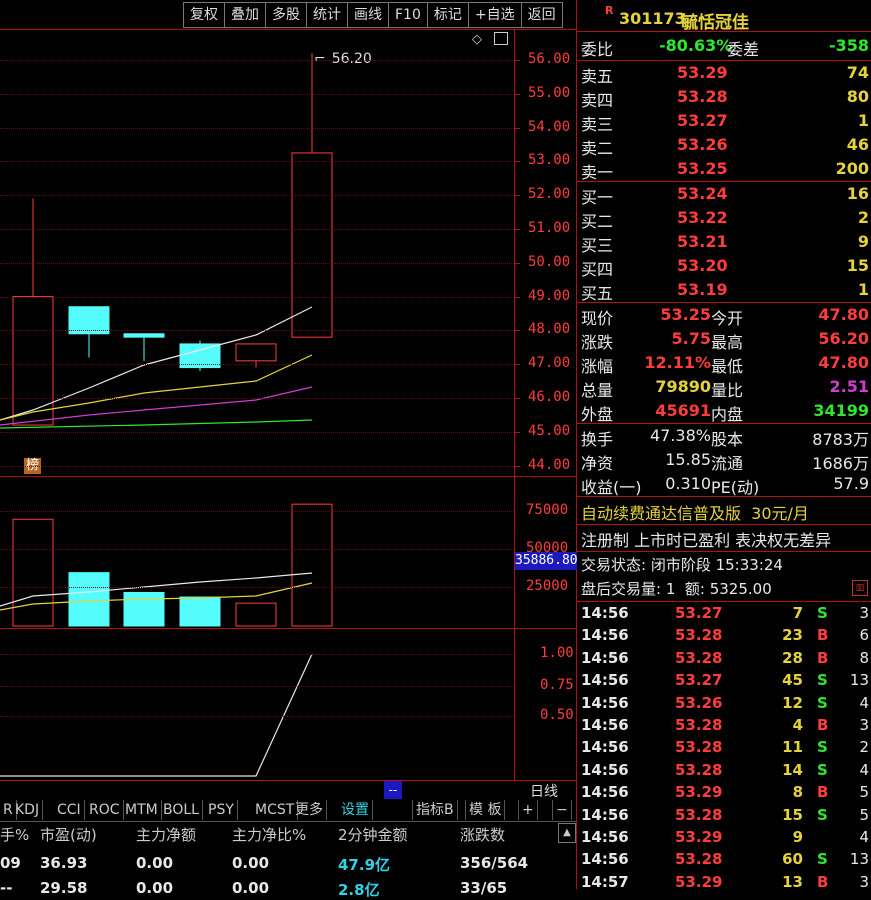  Describe the element at coordinates (725, 145) in the screenshot. I see `order-row: 卖二 53.26 46` at that location.